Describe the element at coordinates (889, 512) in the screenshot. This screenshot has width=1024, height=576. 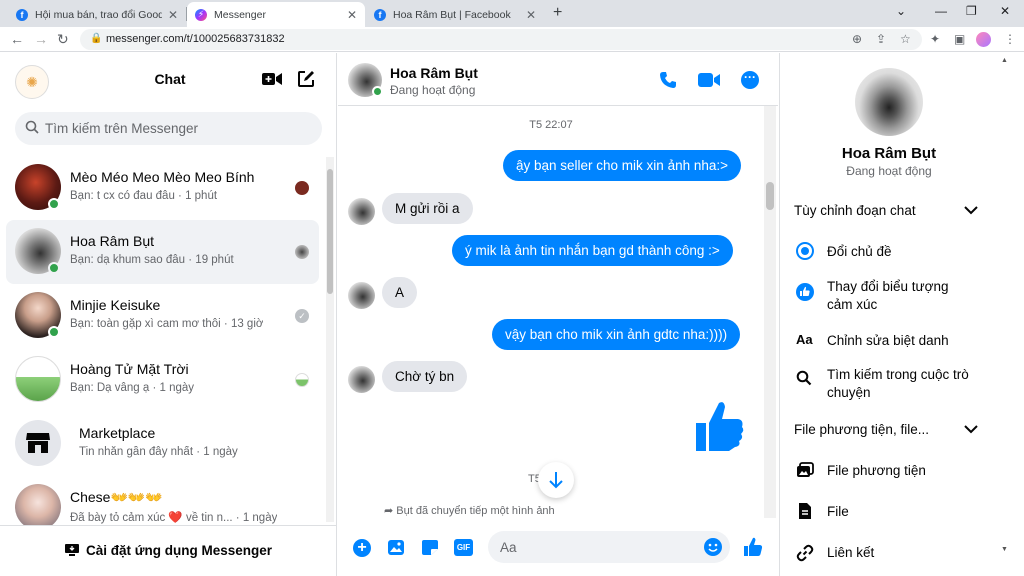
I see `file-option: File` at that location.